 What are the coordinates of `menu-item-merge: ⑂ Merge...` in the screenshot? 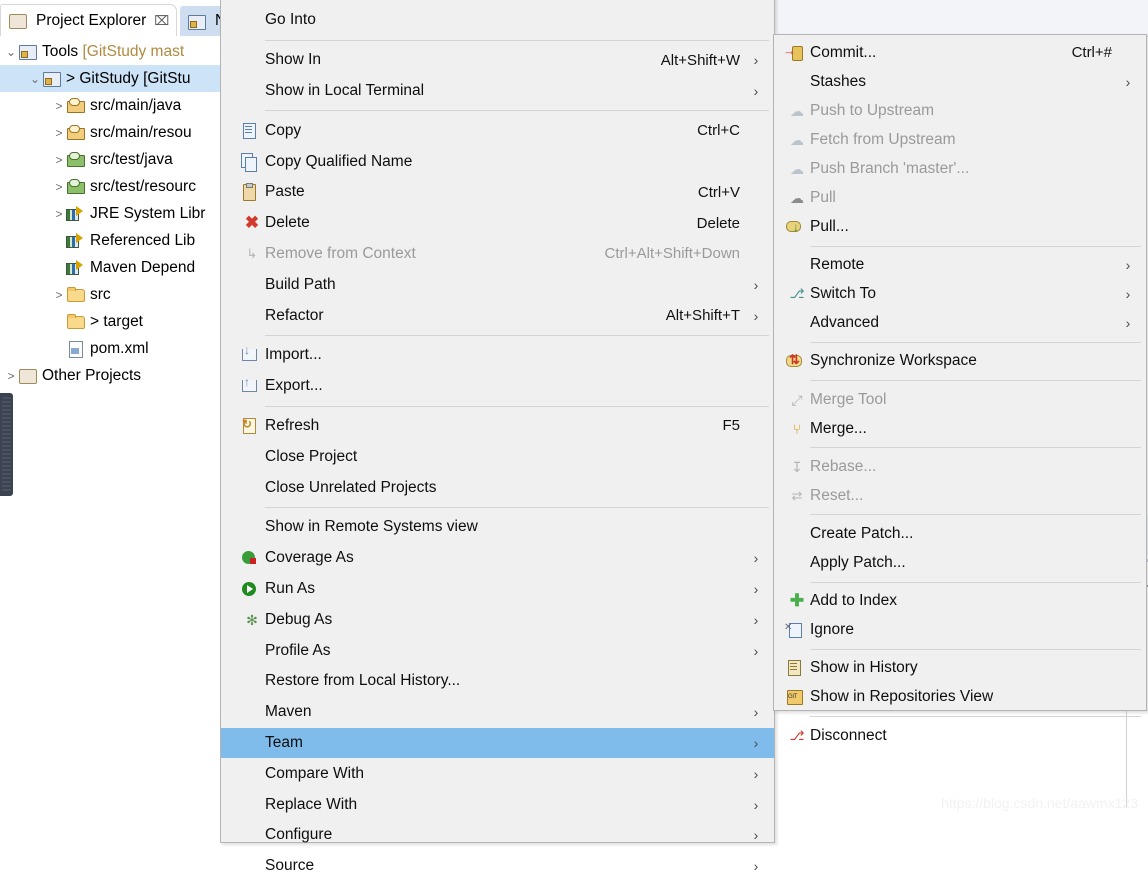 It's located at (960, 428).